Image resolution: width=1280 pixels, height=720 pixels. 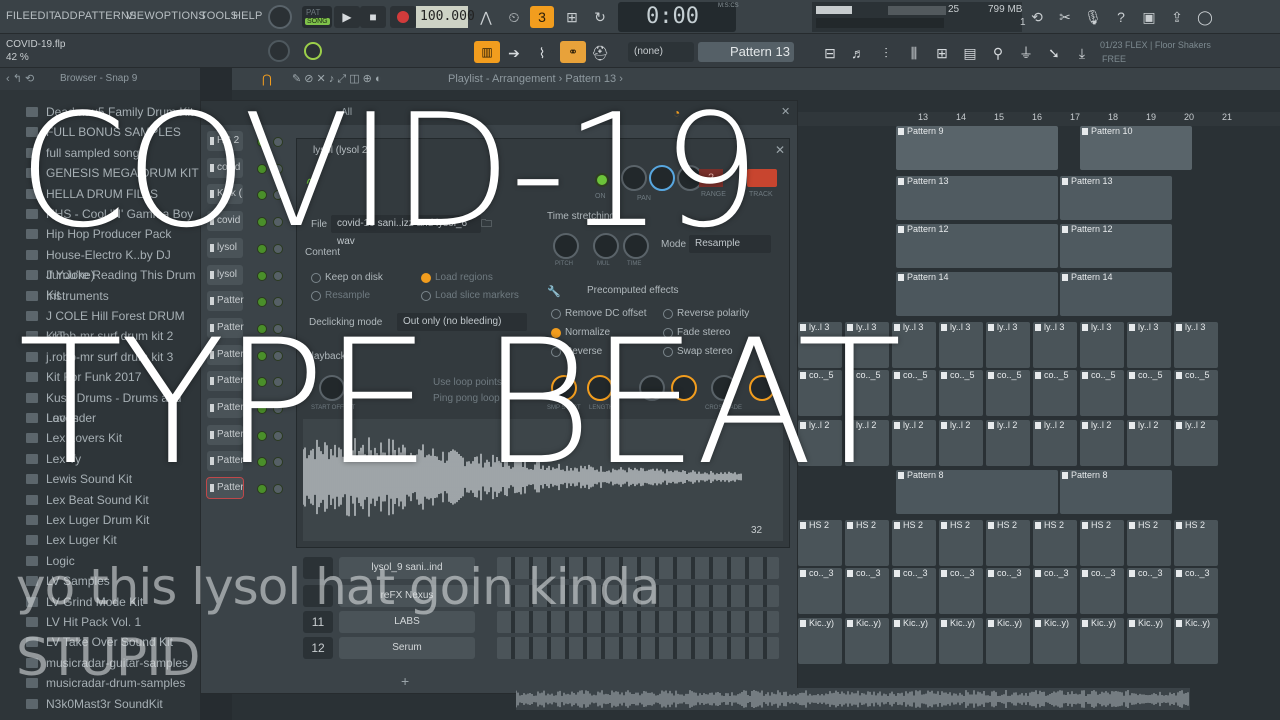 What do you see at coordinates (661, 52) in the screenshot?
I see `snap-select: (none)` at bounding box center [661, 52].